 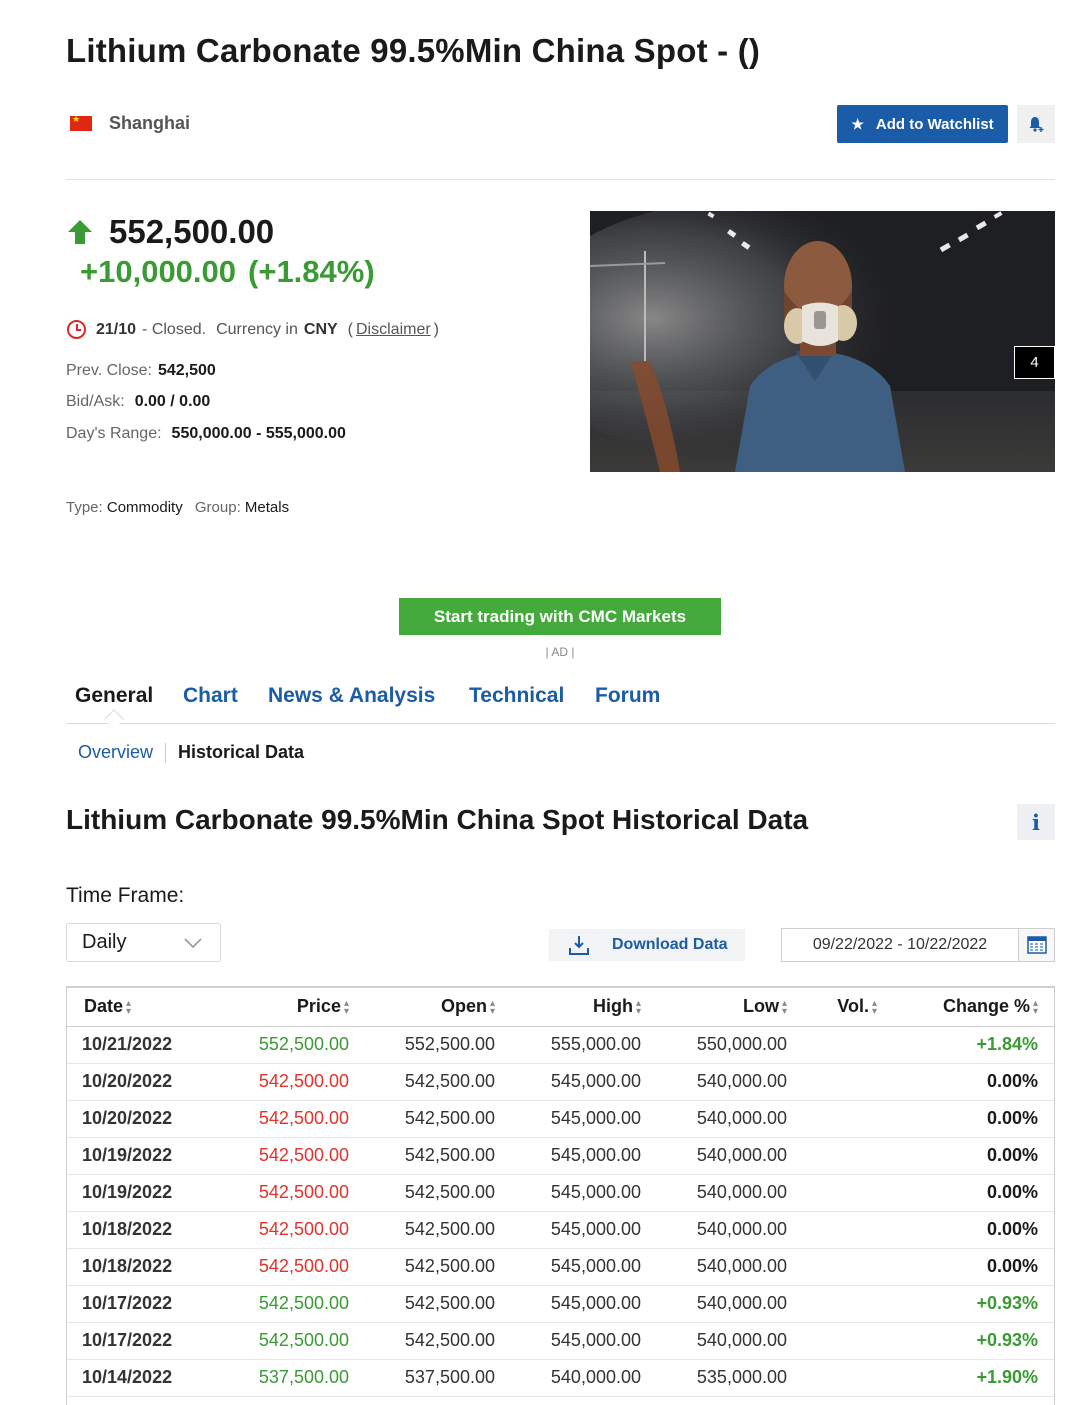 What do you see at coordinates (139, 1378) in the screenshot?
I see `cell-date: 10/14/2022` at bounding box center [139, 1378].